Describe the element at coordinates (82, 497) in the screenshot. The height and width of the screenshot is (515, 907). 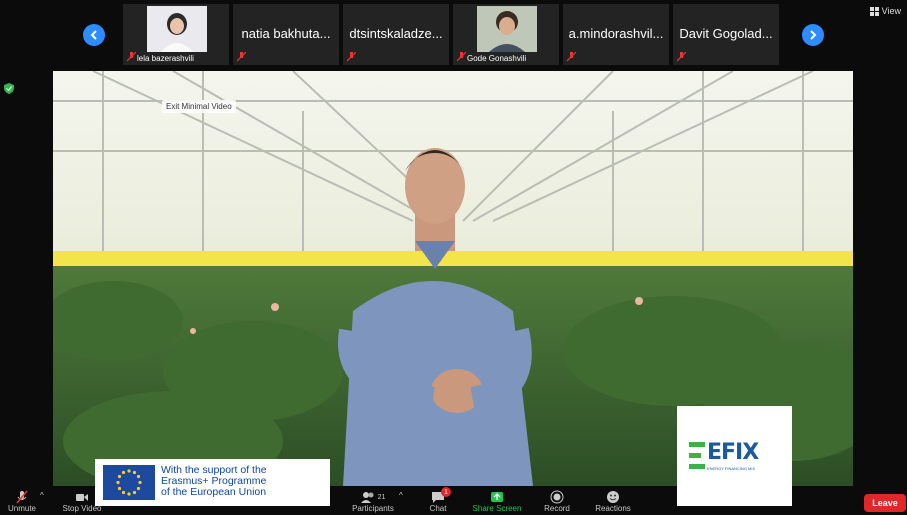
I see `video-camera-icon` at that location.